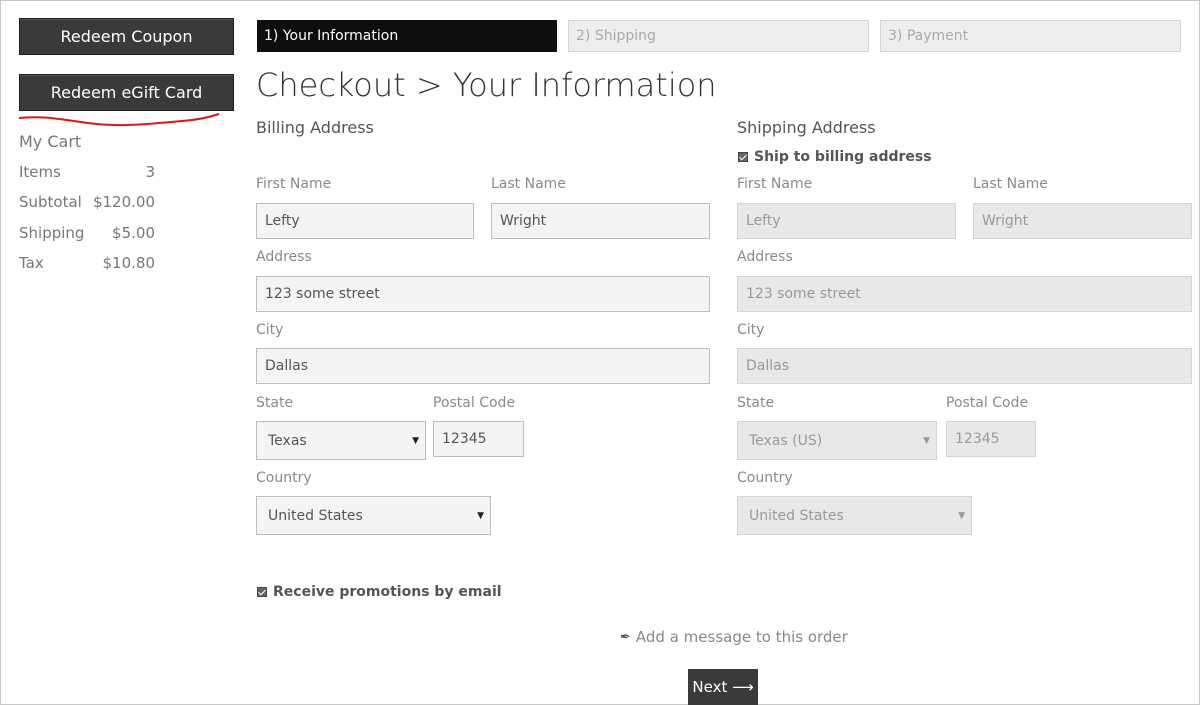 The width and height of the screenshot is (1200, 705). Describe the element at coordinates (854, 515) in the screenshot. I see `shipping-country-select: United States ▼` at that location.